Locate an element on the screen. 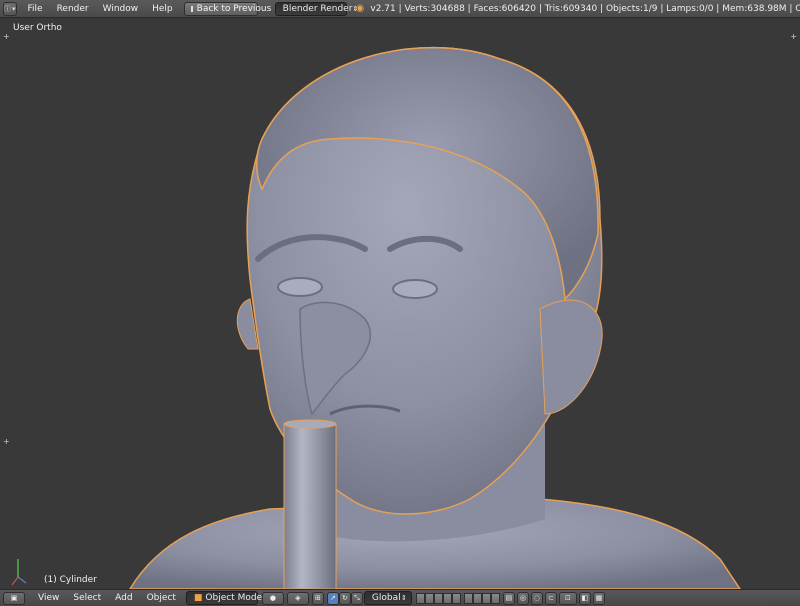  lock-layers-button: ▤ is located at coordinates (508, 598).